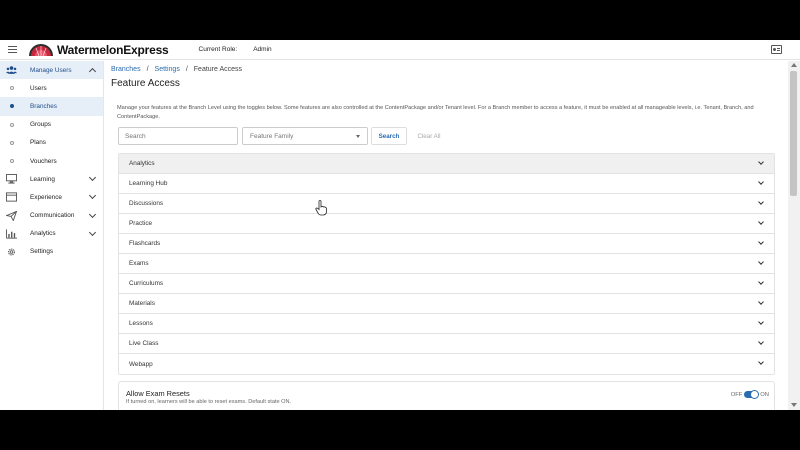 Image resolution: width=800 pixels, height=450 pixels. What do you see at coordinates (145, 243) in the screenshot?
I see `feature-label: Flashcards` at bounding box center [145, 243].